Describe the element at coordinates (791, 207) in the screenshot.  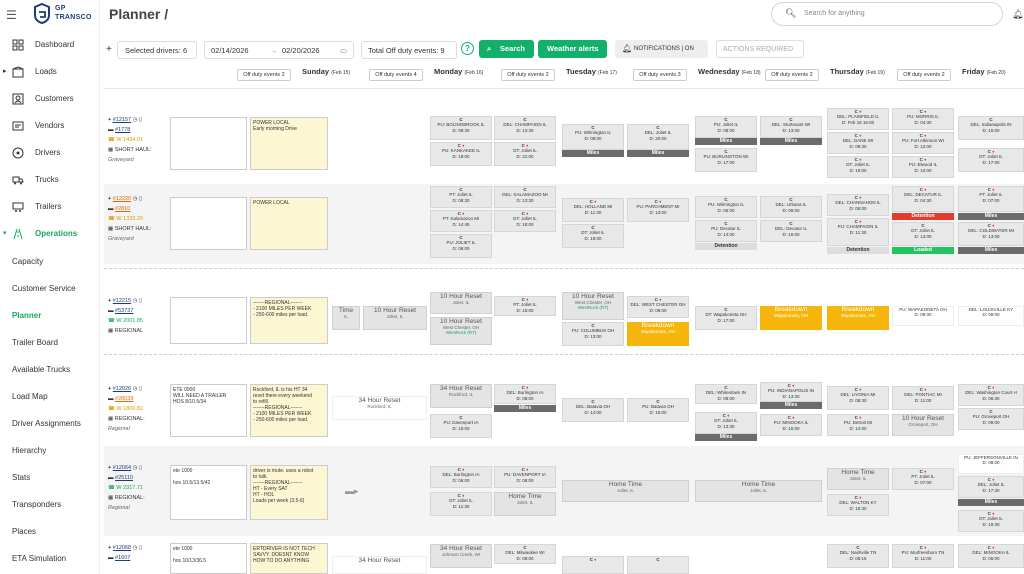
I see `load-stop-card: C DEL: Urbana IL D: 09:00` at that location.